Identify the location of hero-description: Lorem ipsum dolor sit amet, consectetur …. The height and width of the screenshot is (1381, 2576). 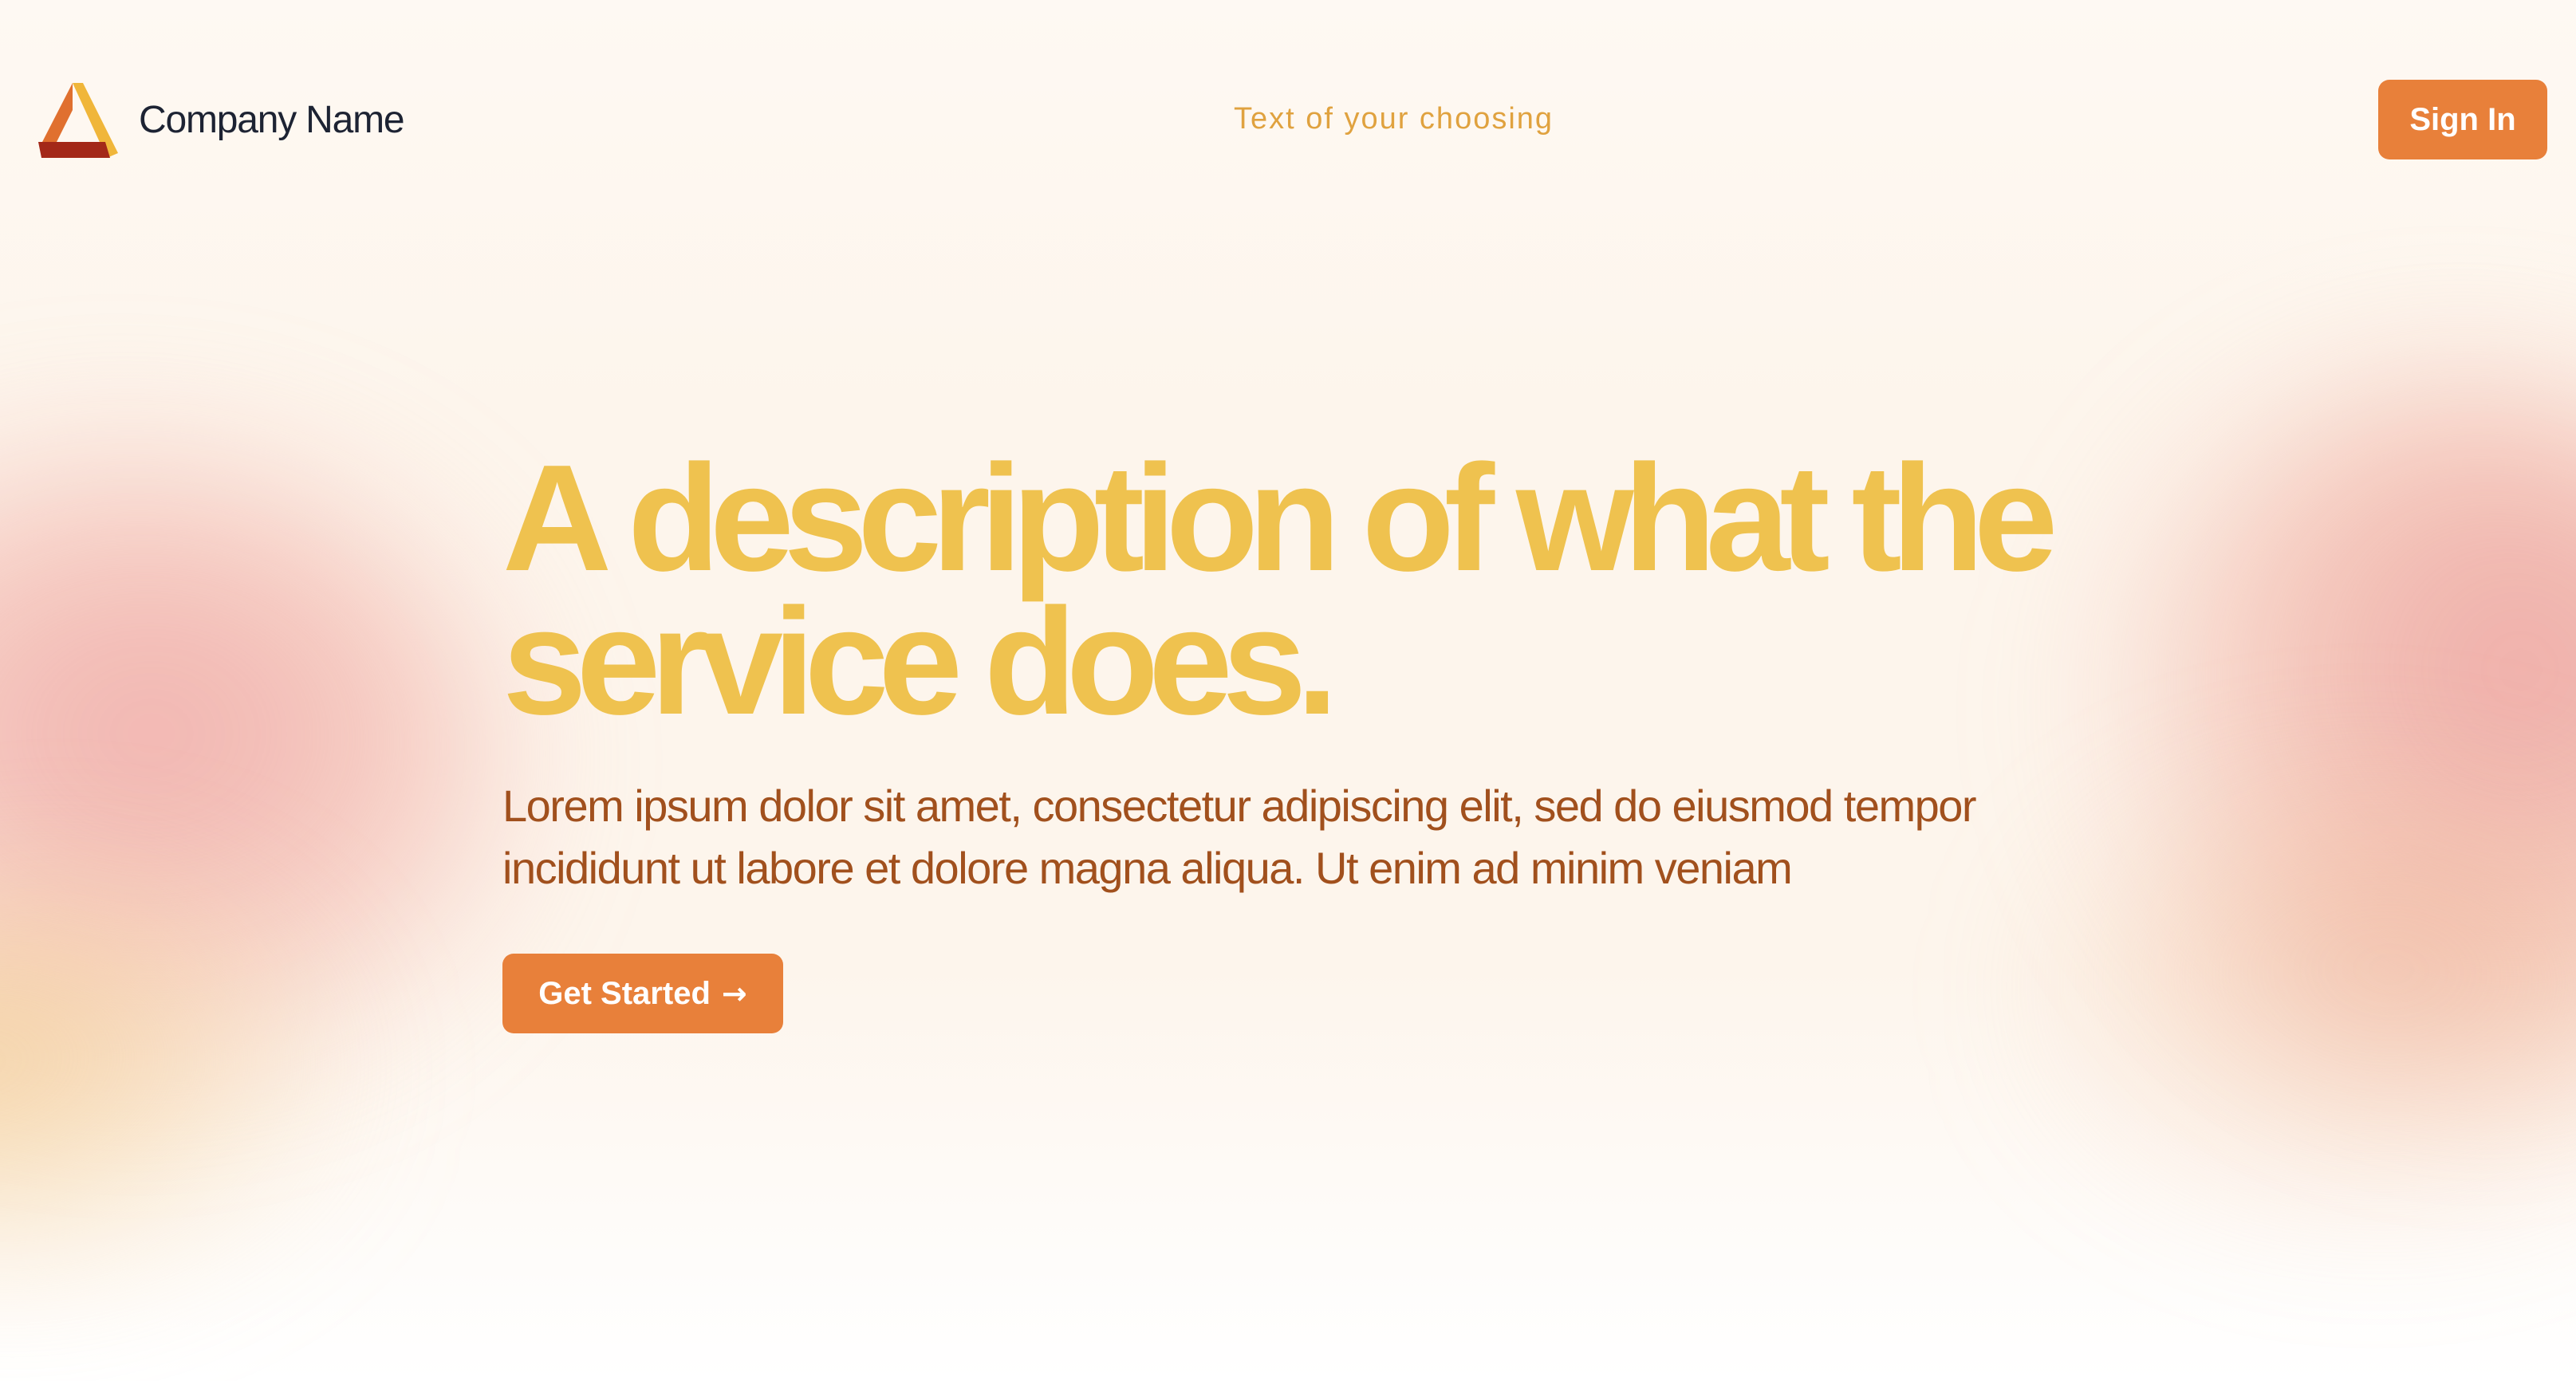
(1239, 837).